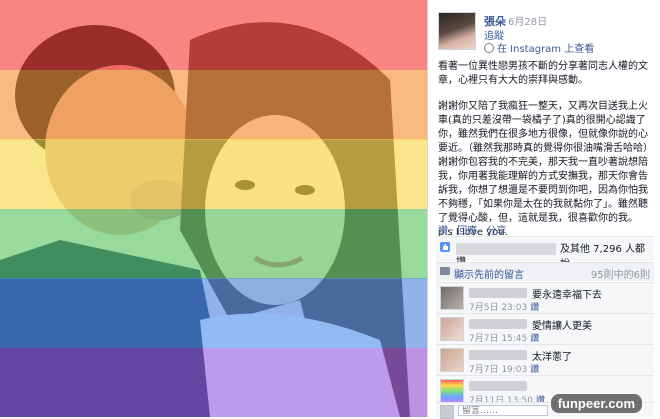 This screenshot has width=660, height=419. I want to click on author-avatar, so click(457, 31).